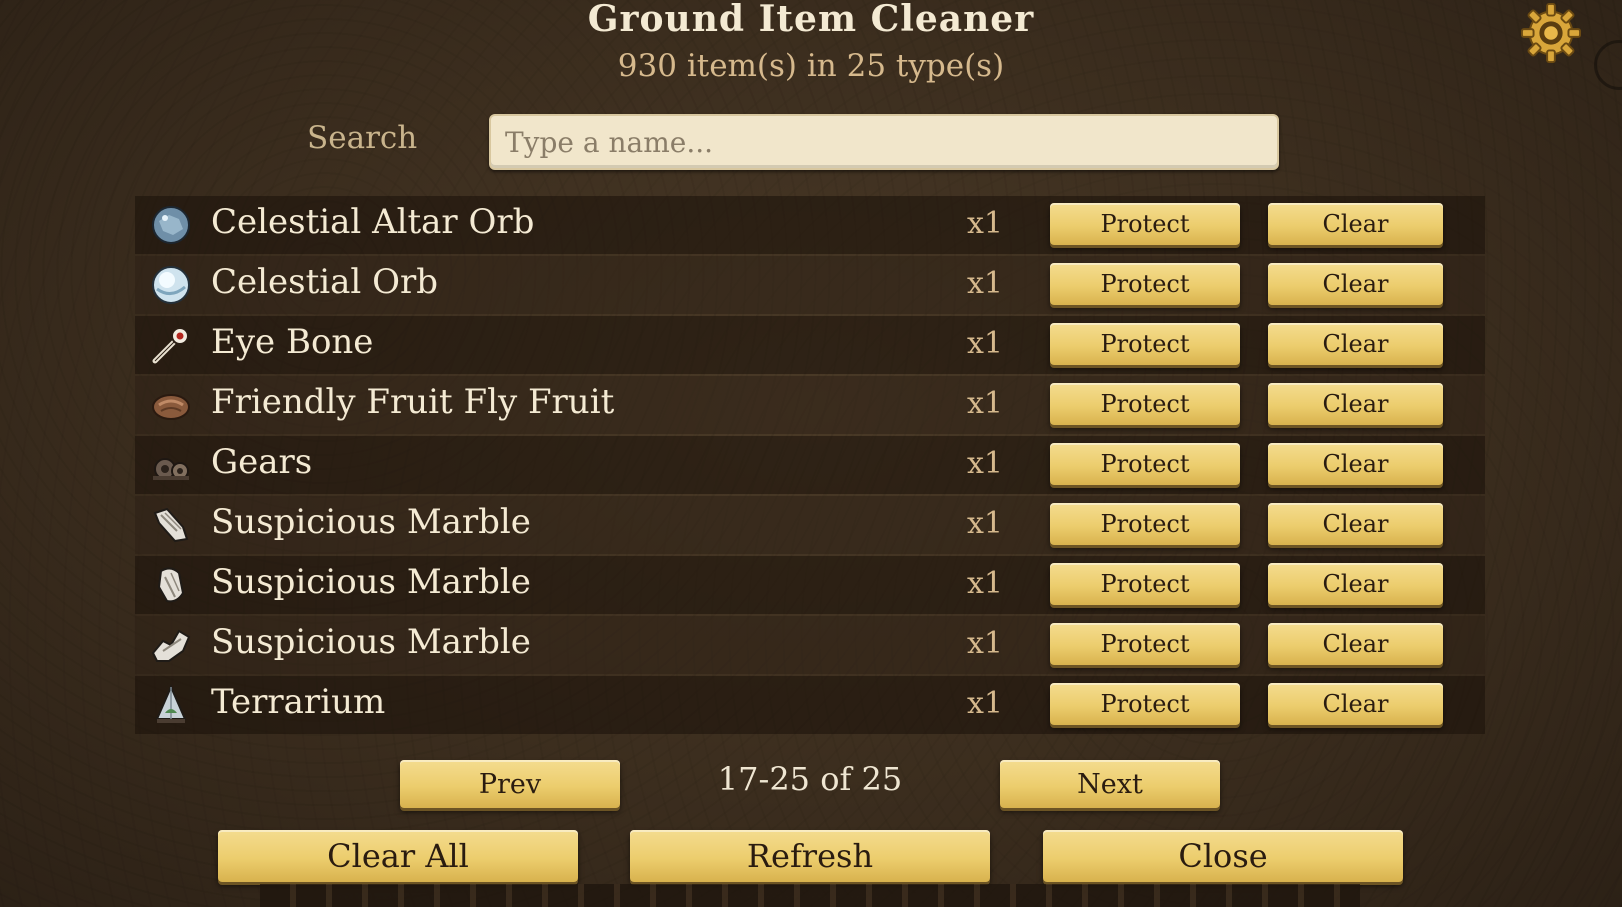  I want to click on eye-bone-icon, so click(170, 345).